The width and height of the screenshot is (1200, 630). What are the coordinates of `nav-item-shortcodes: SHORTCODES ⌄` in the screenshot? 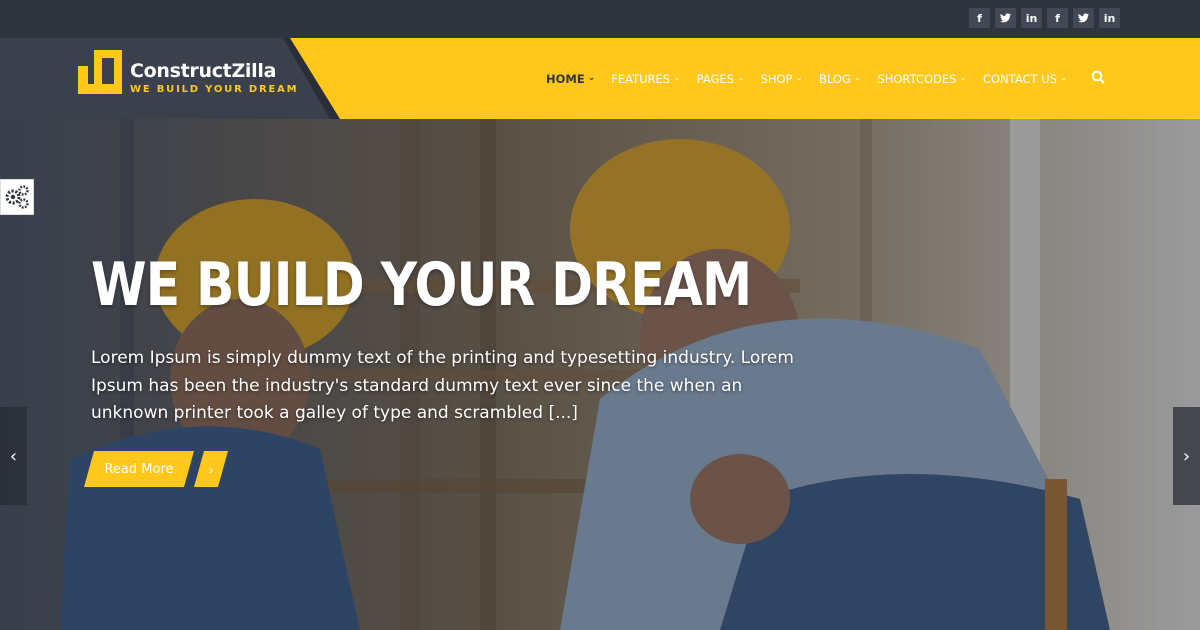 It's located at (922, 79).